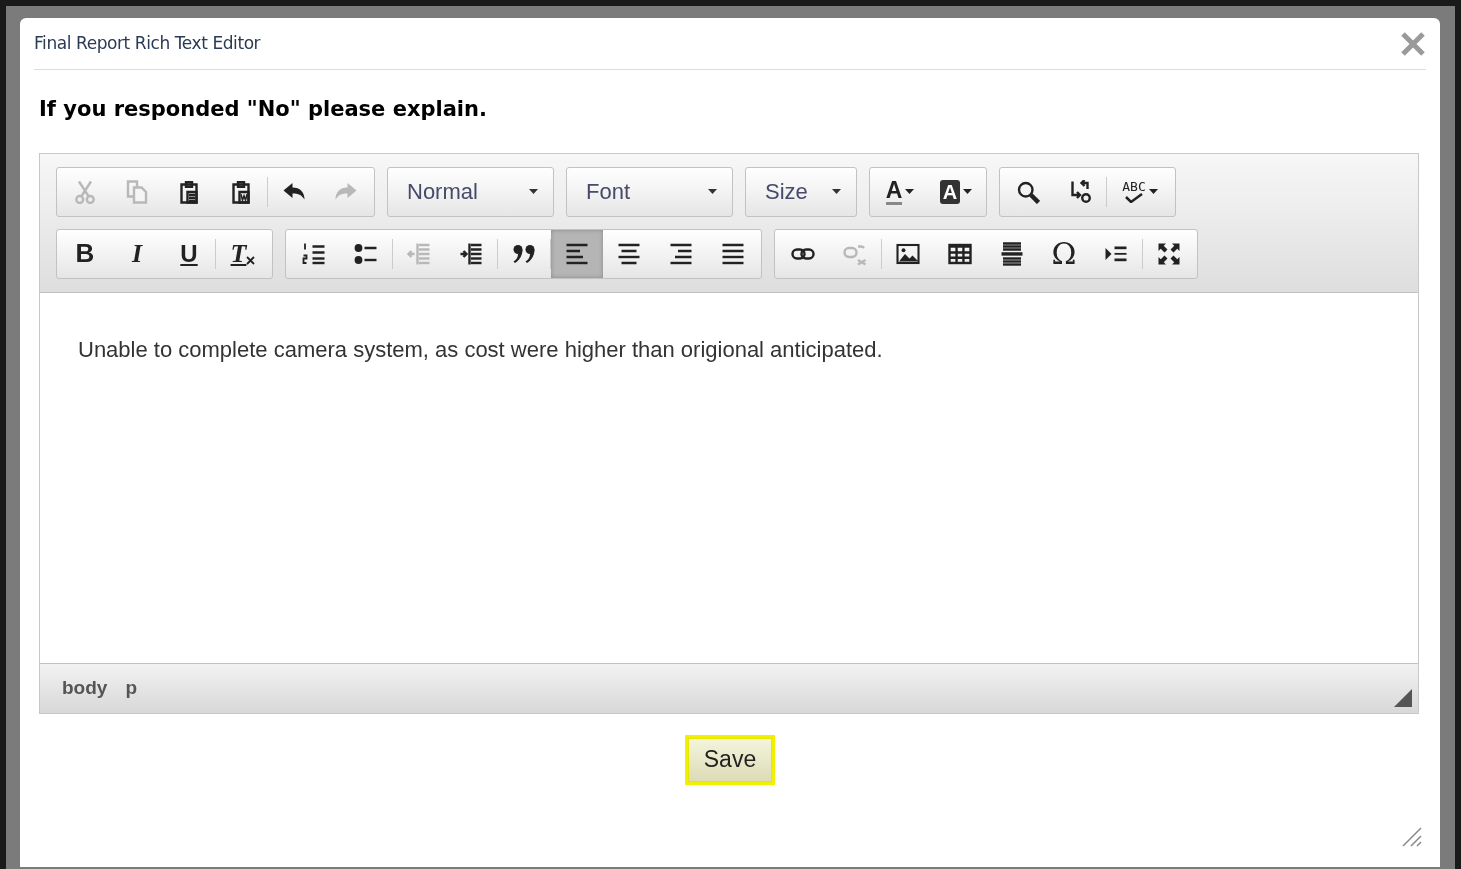 Image resolution: width=1461 pixels, height=869 pixels. What do you see at coordinates (137, 253) in the screenshot?
I see `italic-button: I` at bounding box center [137, 253].